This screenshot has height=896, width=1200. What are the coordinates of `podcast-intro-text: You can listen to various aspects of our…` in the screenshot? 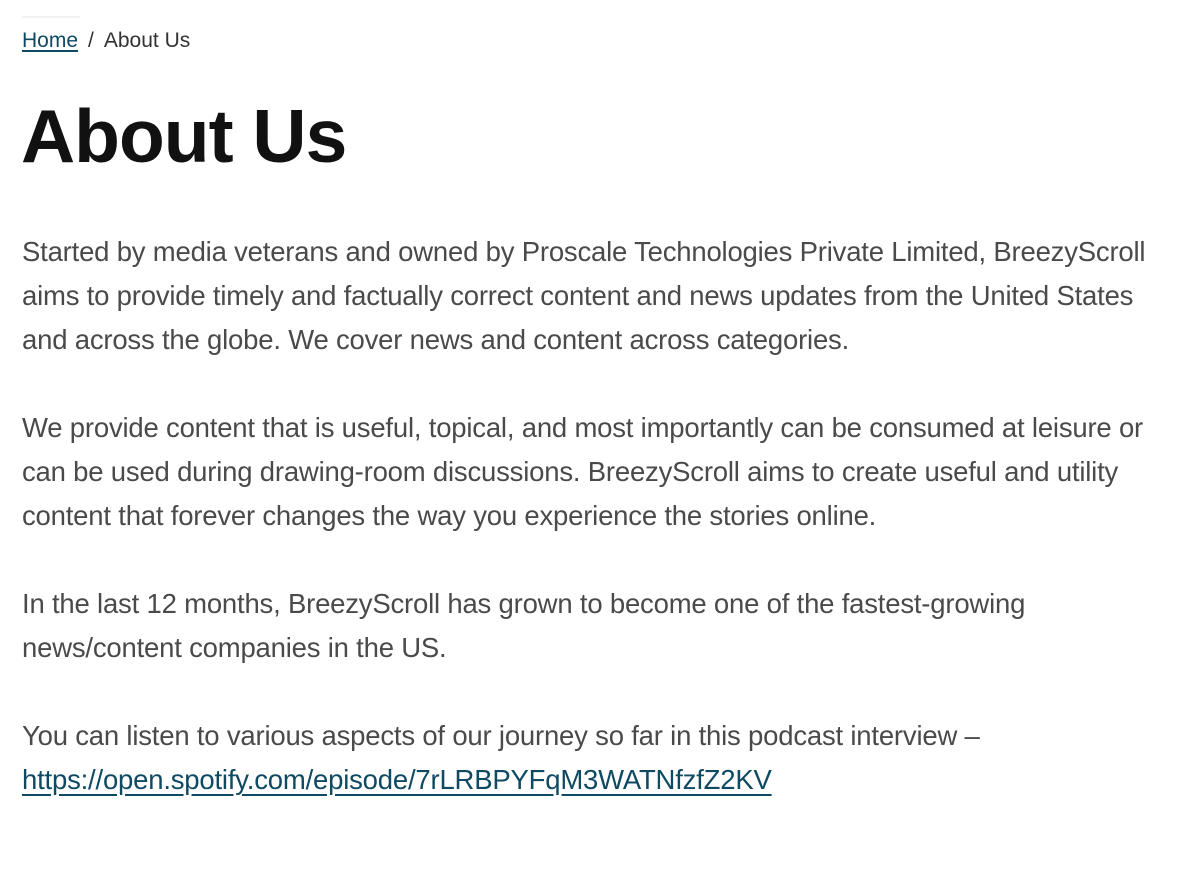 It's located at (501, 735).